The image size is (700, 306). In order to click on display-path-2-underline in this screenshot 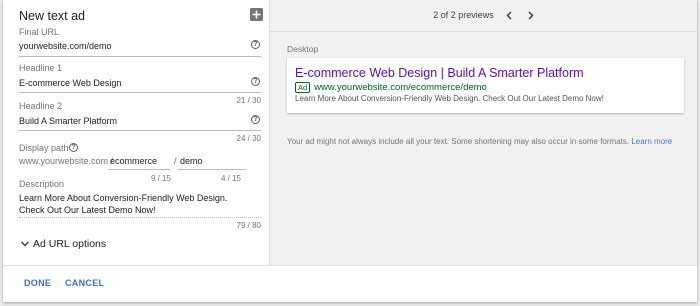, I will do `click(212, 169)`.